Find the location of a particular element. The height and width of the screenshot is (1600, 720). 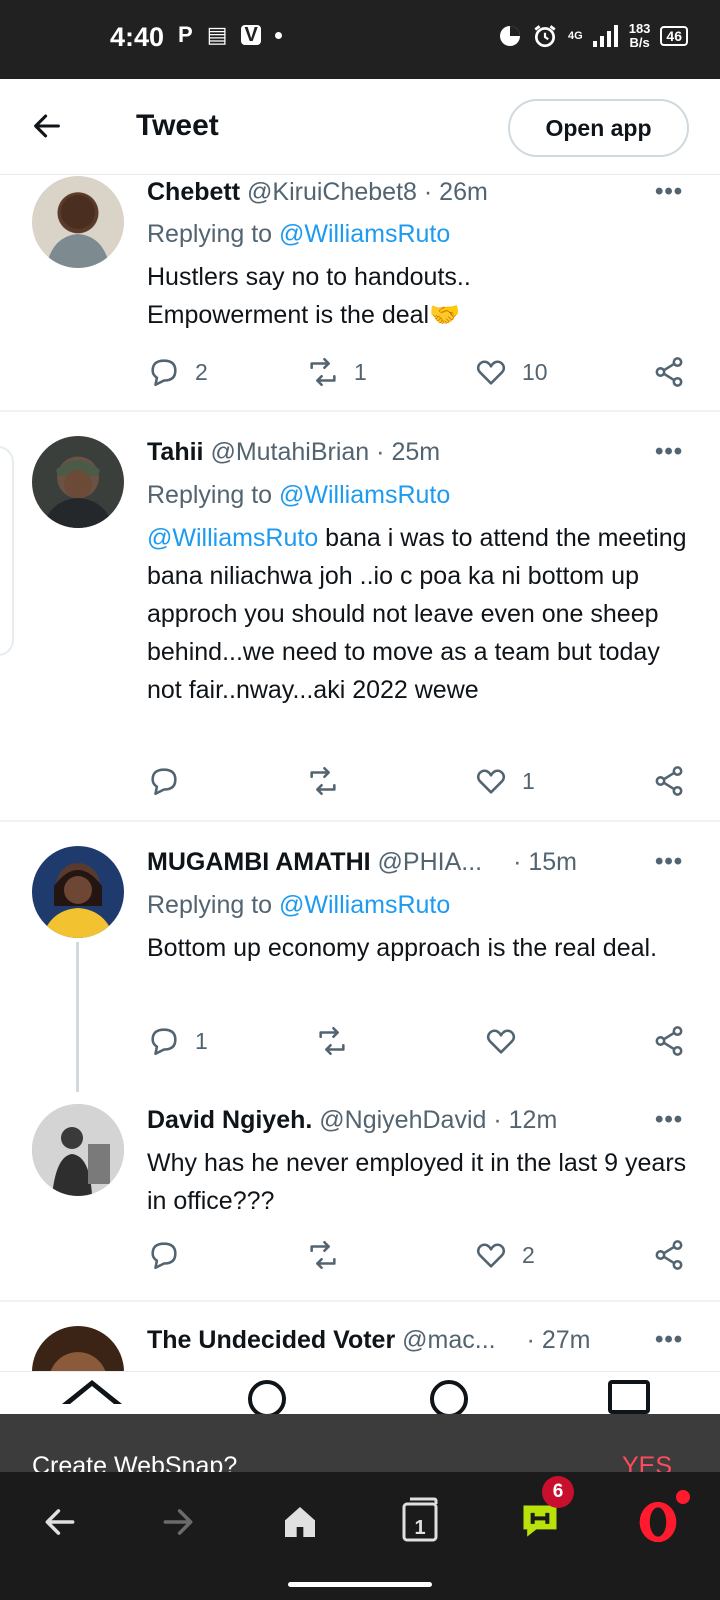

edge-panel-handle is located at coordinates (7, 551).